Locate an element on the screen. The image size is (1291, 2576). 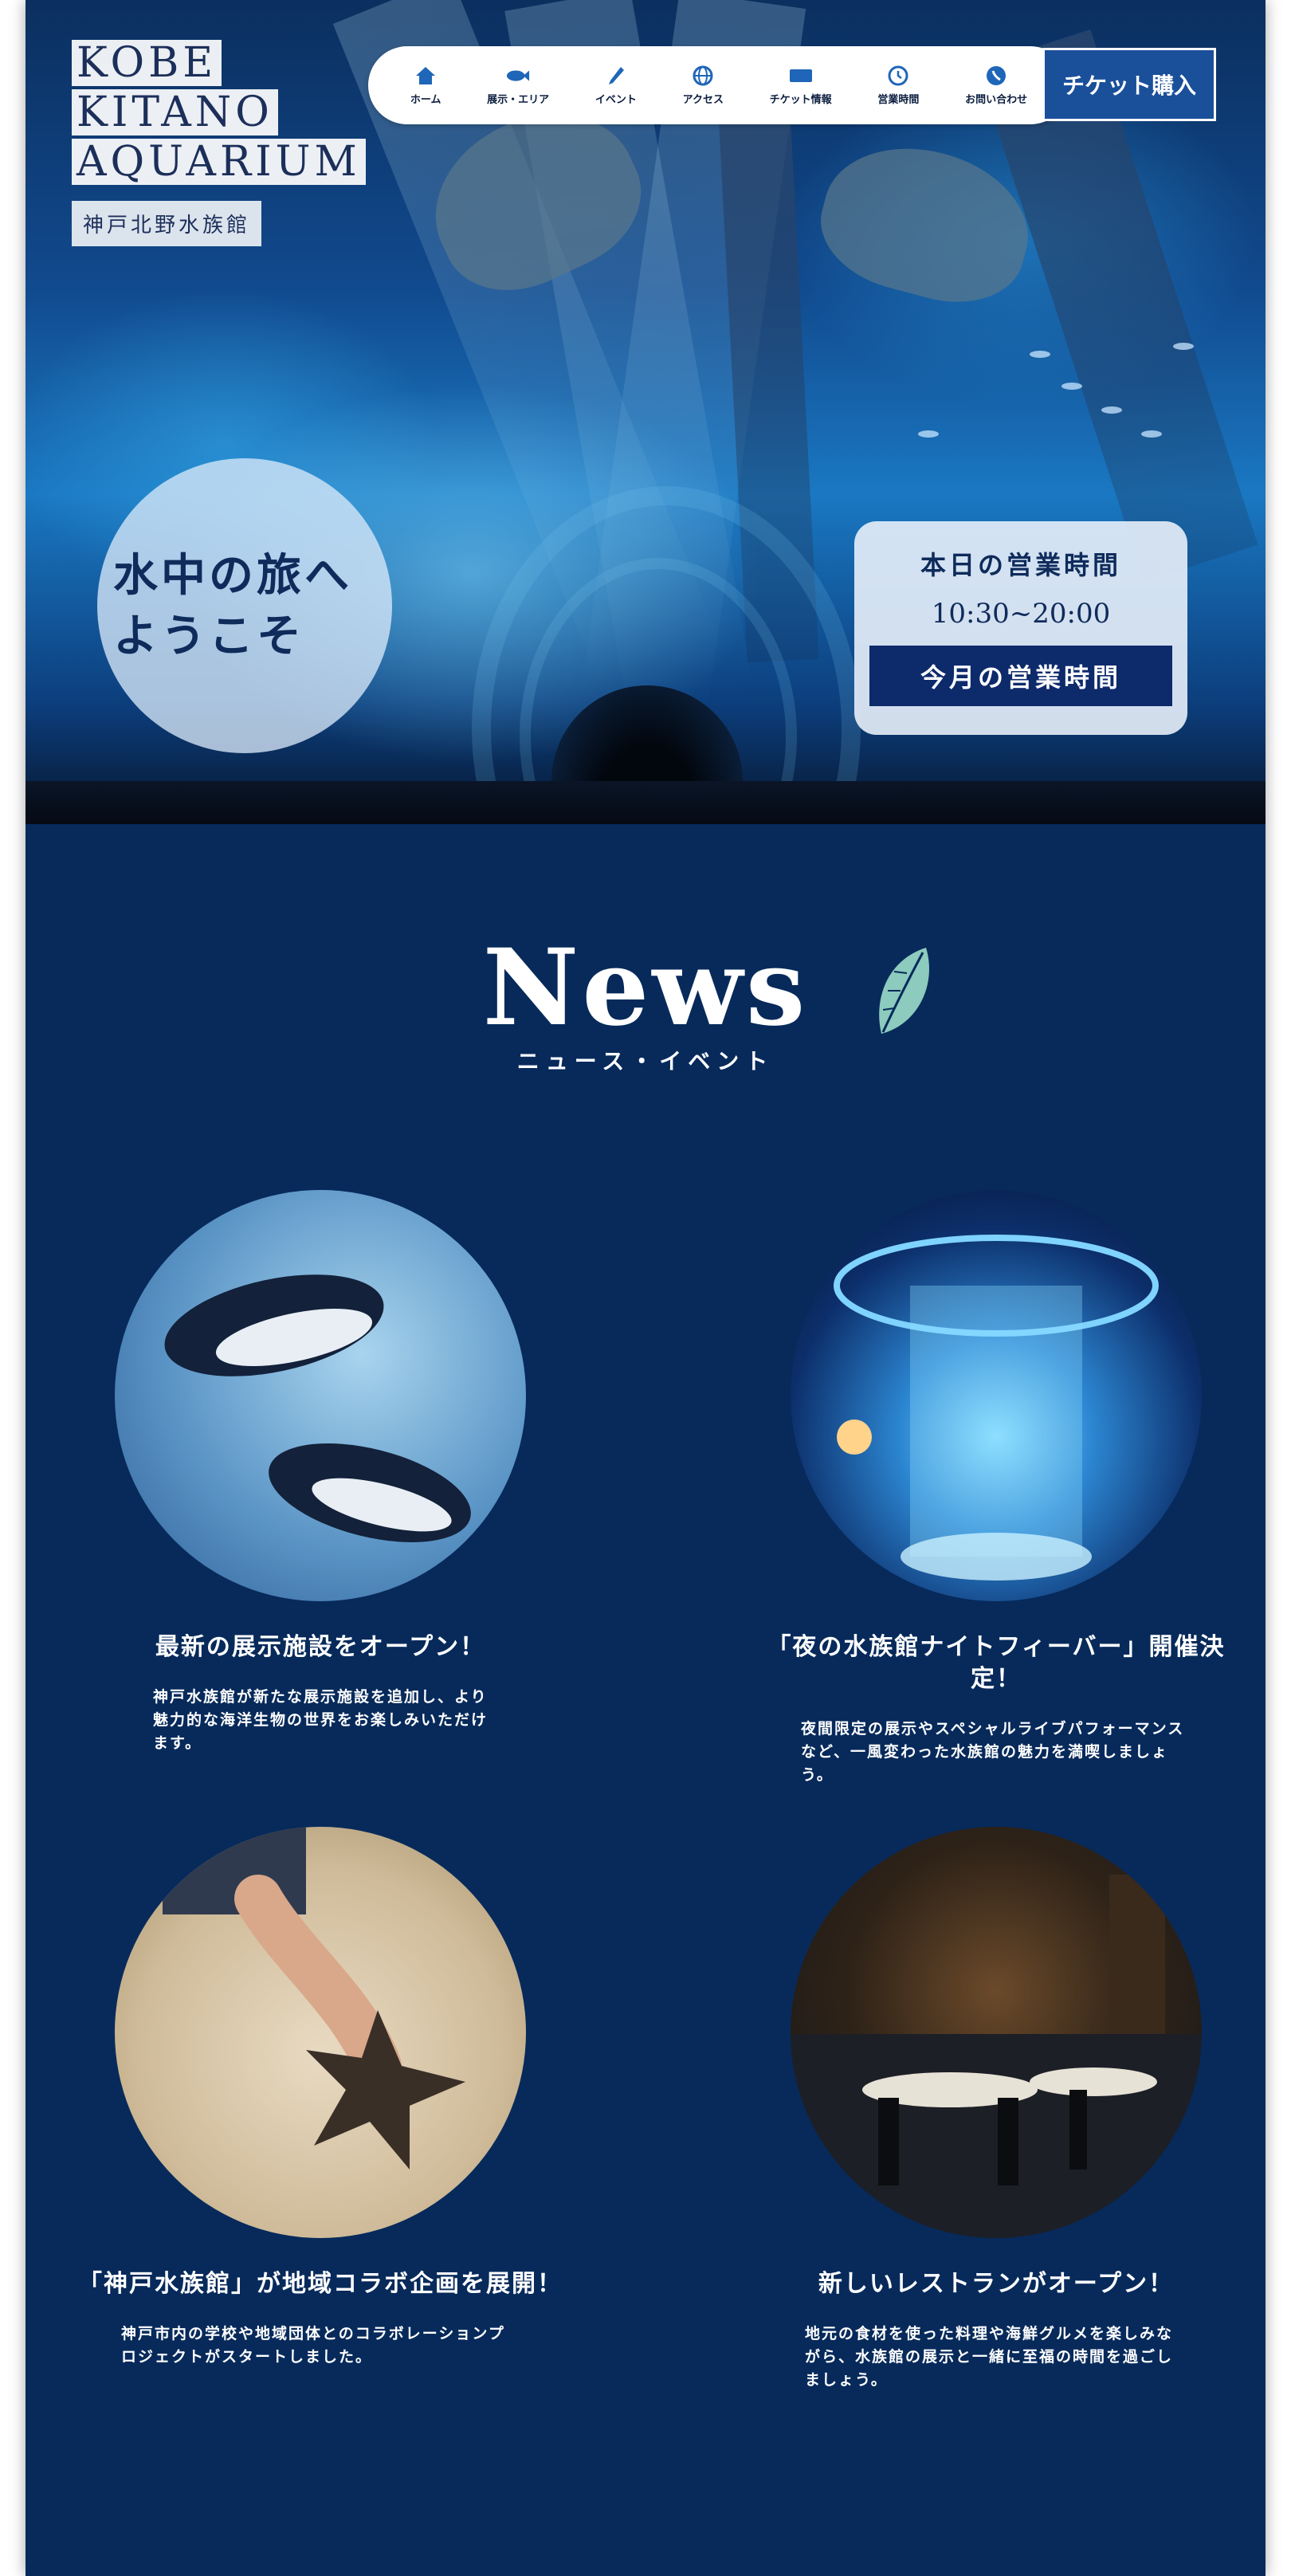
welcome-circle: 水中の旅へ ようこそ is located at coordinates (244, 605).